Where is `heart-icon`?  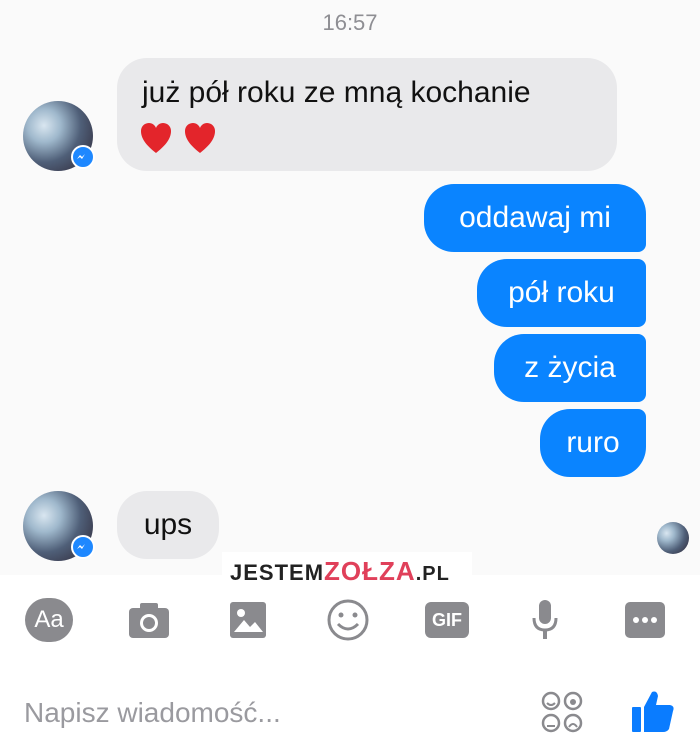
heart-icon is located at coordinates (178, 138).